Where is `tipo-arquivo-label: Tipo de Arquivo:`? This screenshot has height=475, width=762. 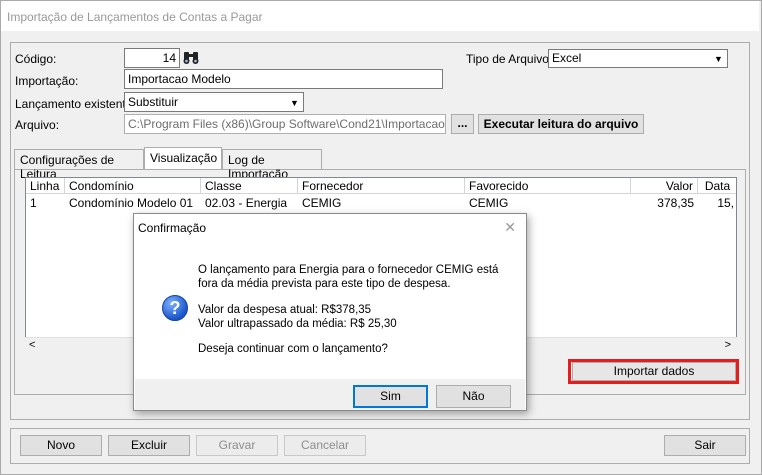 tipo-arquivo-label: Tipo de Arquivo: is located at coordinates (509, 59).